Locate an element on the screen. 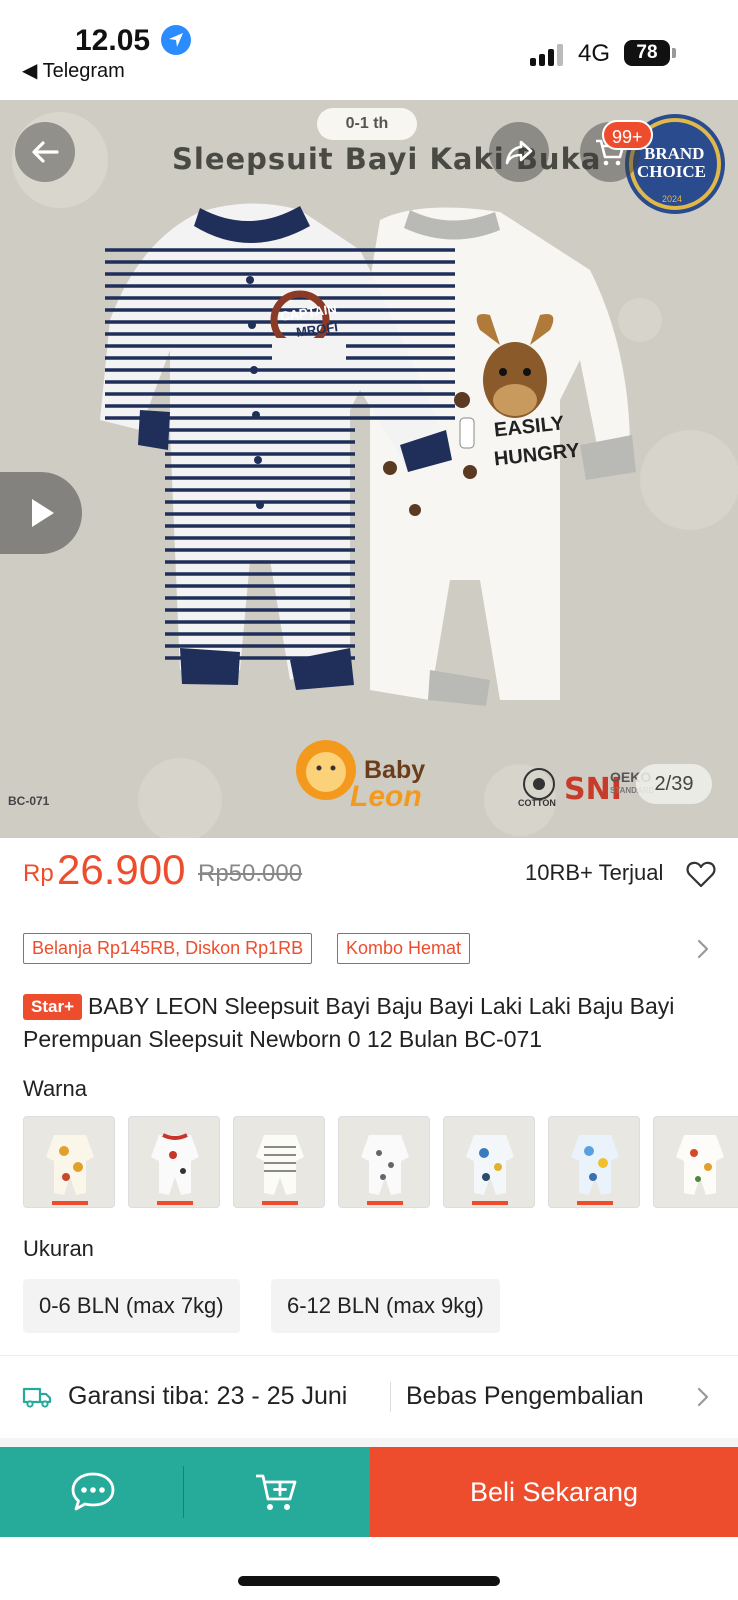 This screenshot has height=1600, width=738. size-option-6-12: 6-12 BLN (max 9kg) is located at coordinates (385, 1306).